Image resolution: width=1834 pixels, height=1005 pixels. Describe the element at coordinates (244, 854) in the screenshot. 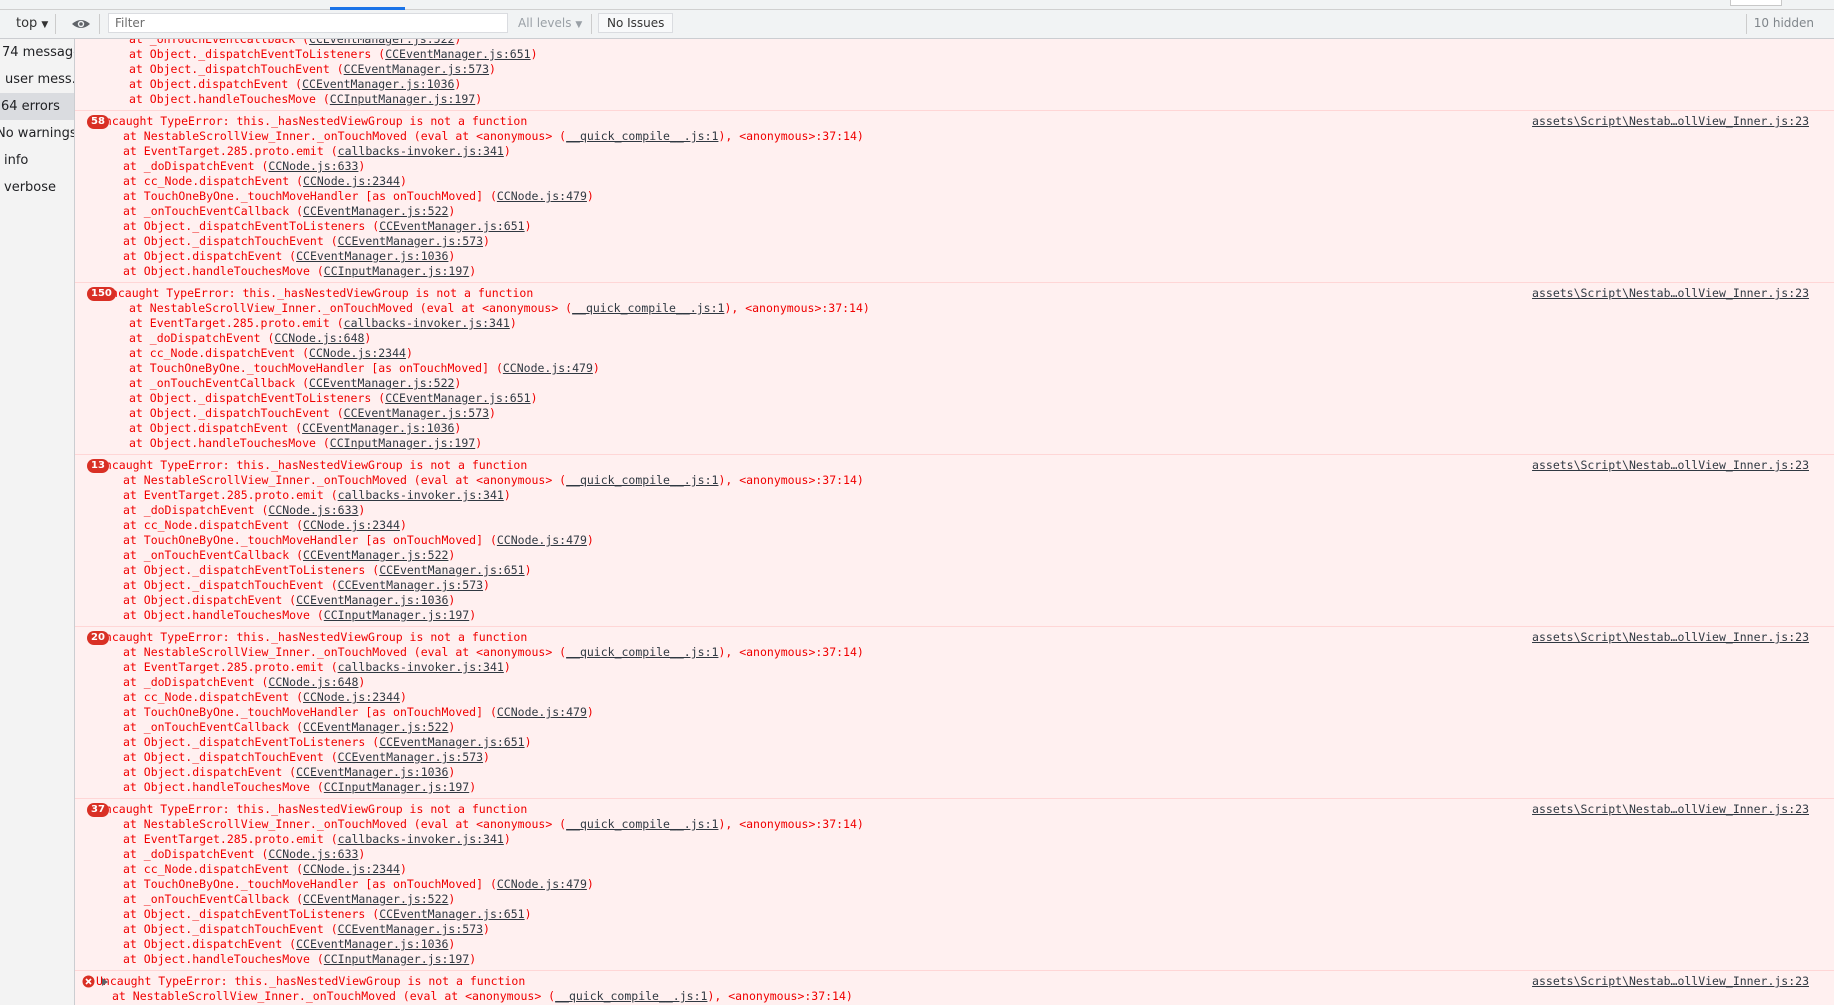

I see `stack-frame: at _doDispatchEvent (CCNode.js:633)` at that location.